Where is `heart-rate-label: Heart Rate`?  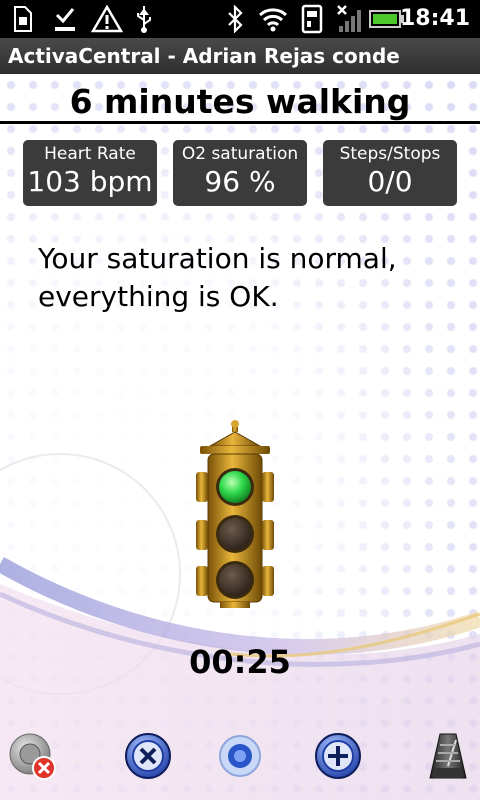 heart-rate-label: Heart Rate is located at coordinates (90, 154).